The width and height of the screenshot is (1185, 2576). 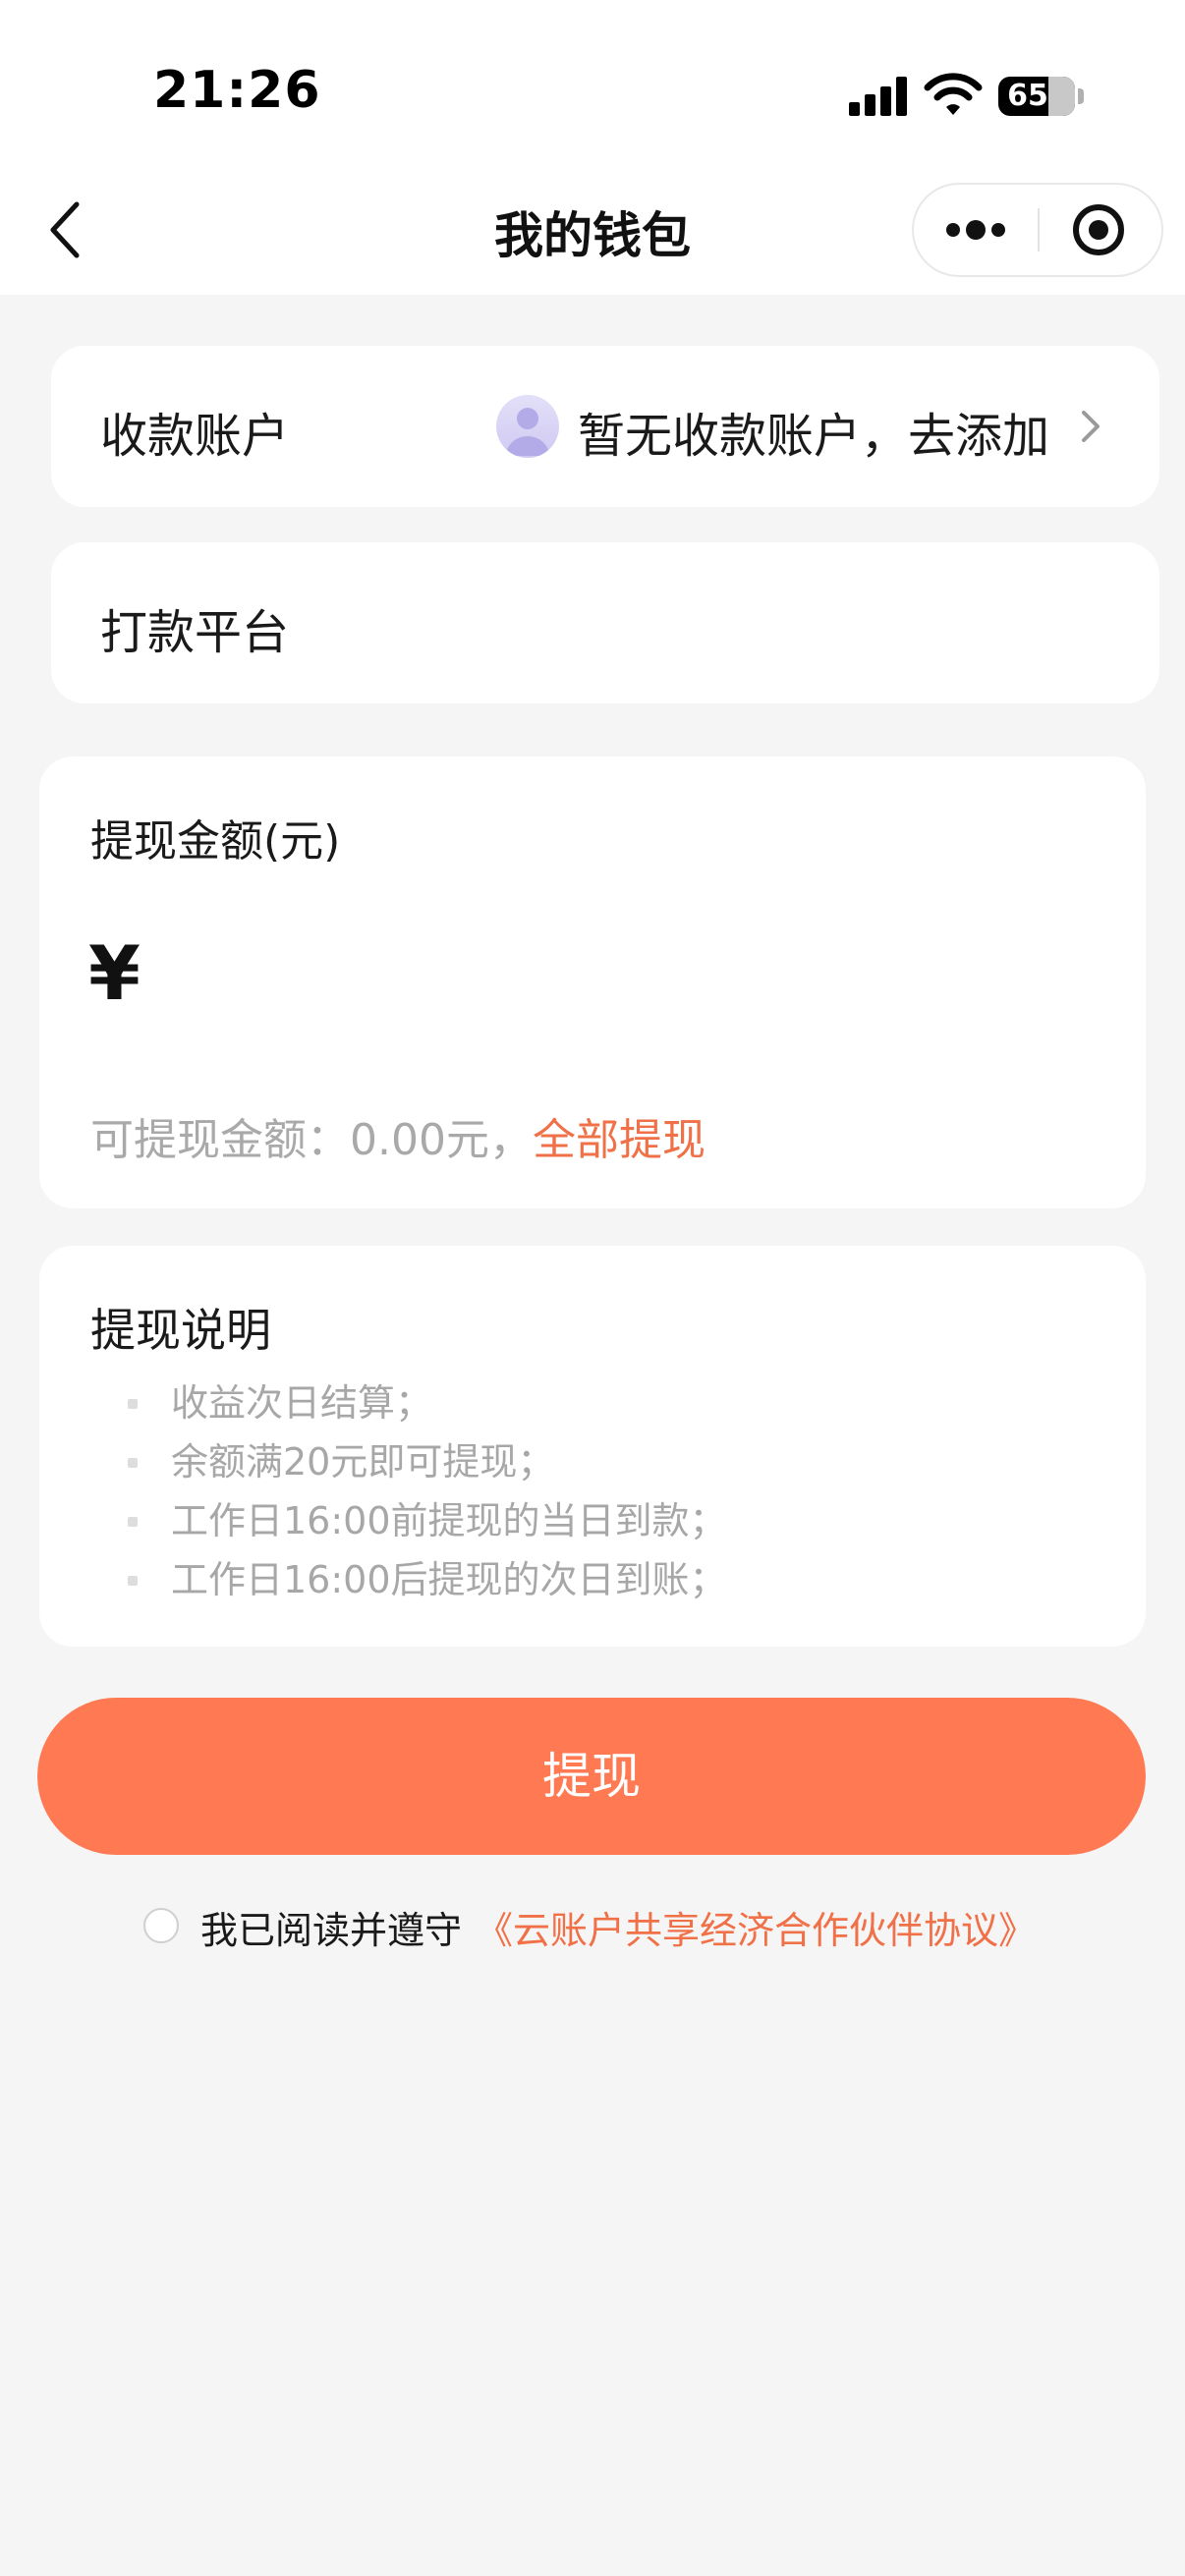 I want to click on note-text: 收益次日结算；, so click(x=302, y=1403).